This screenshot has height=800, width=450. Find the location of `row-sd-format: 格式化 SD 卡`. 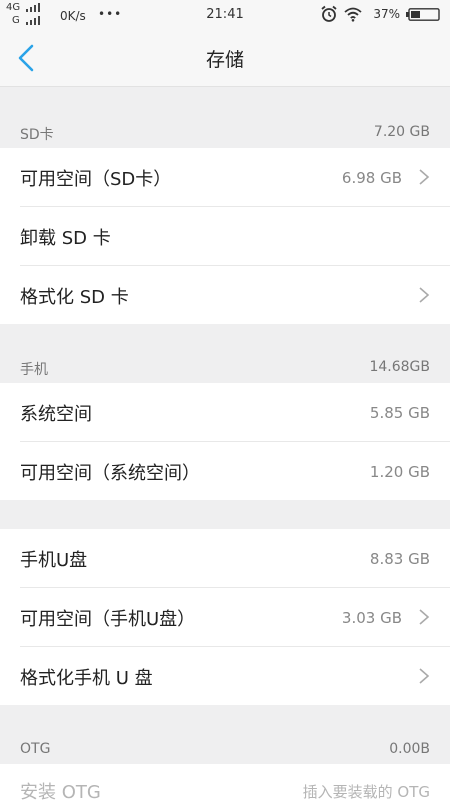

row-sd-format: 格式化 SD 卡 is located at coordinates (235, 295).